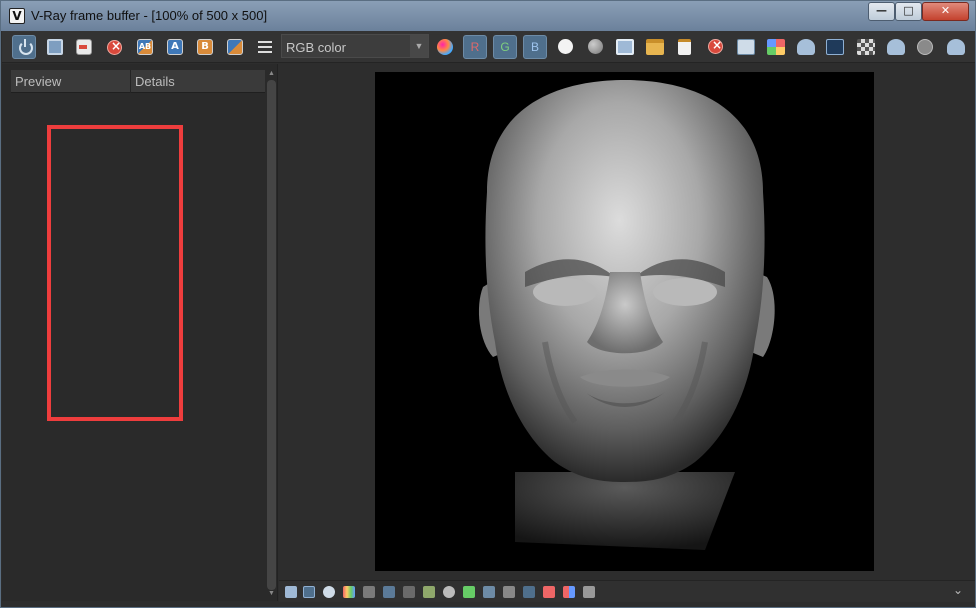  What do you see at coordinates (505, 47) in the screenshot?
I see `green-channel-button: G` at bounding box center [505, 47].